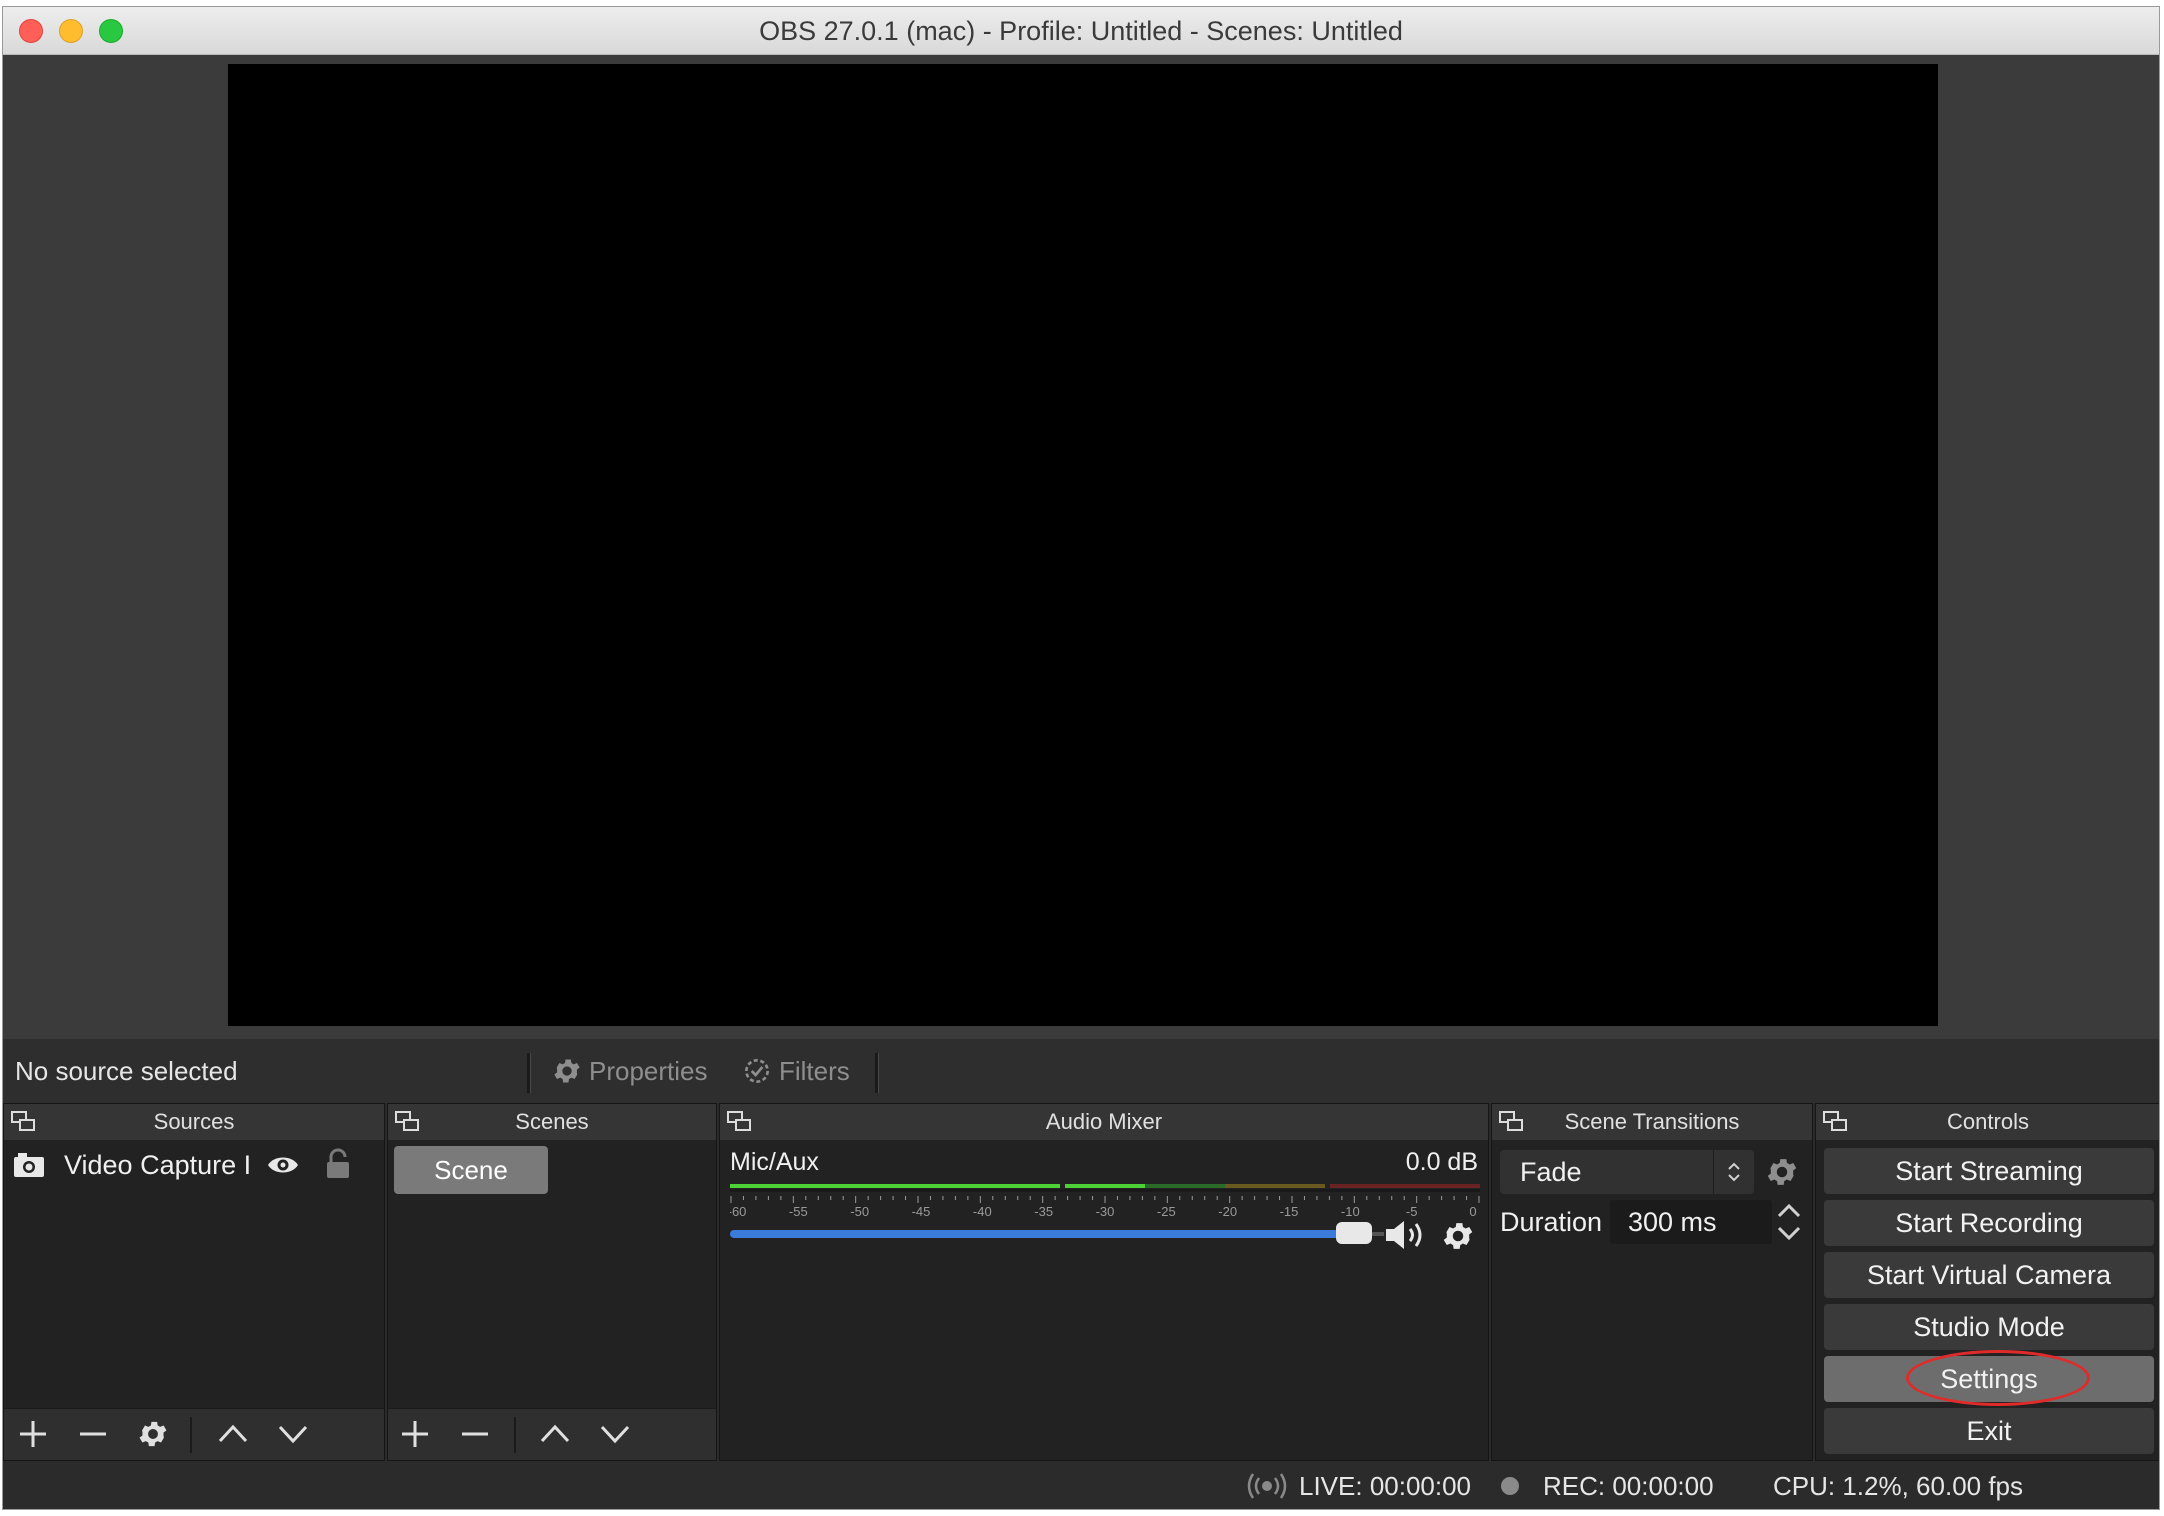 This screenshot has width=2164, height=1516. I want to click on record-indicator-icon, so click(1510, 1486).